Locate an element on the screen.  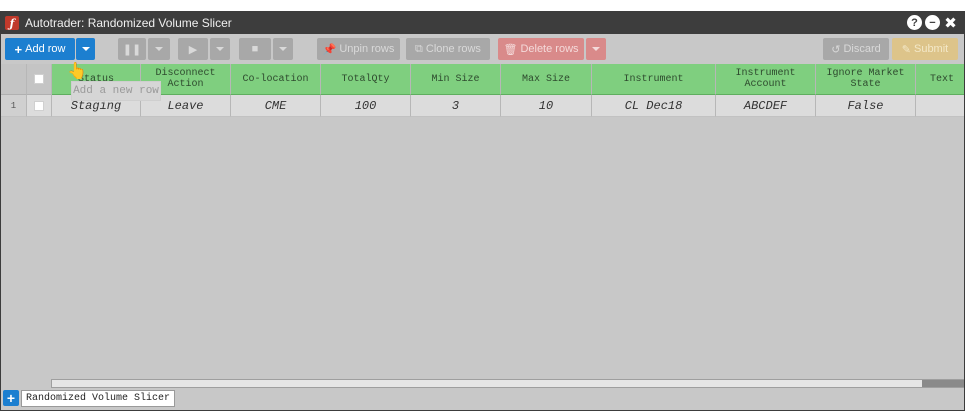
scrollbar-thumb is located at coordinates (943, 383).